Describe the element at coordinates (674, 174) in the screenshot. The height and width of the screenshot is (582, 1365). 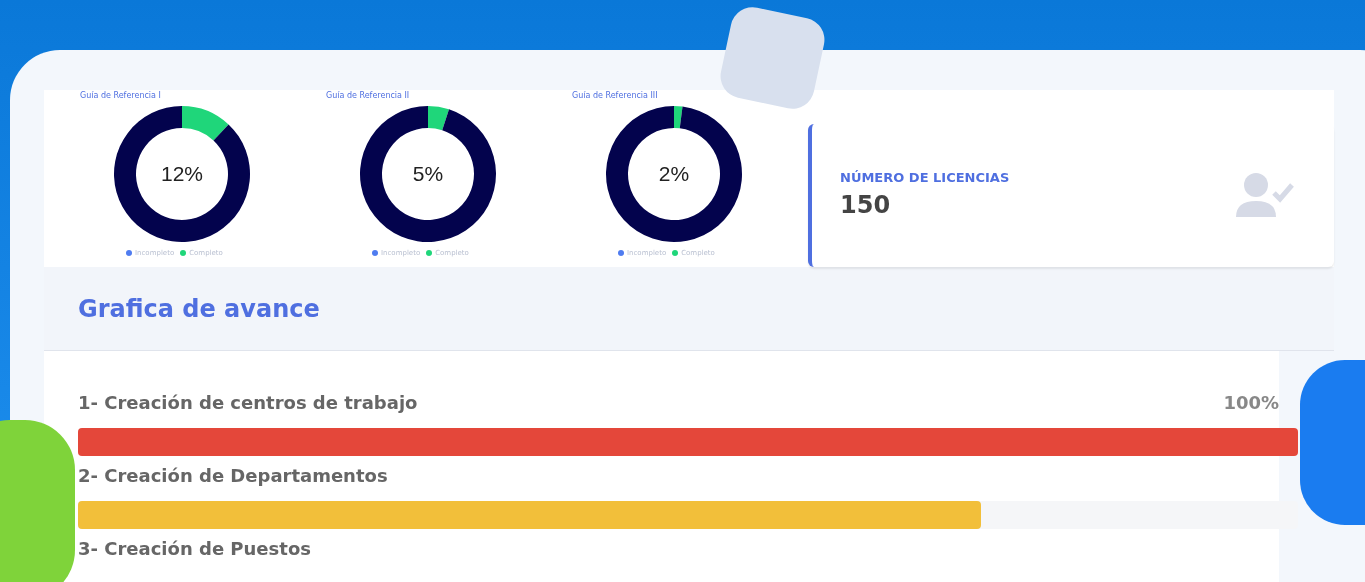
I see `donut-center-label: 2%` at that location.